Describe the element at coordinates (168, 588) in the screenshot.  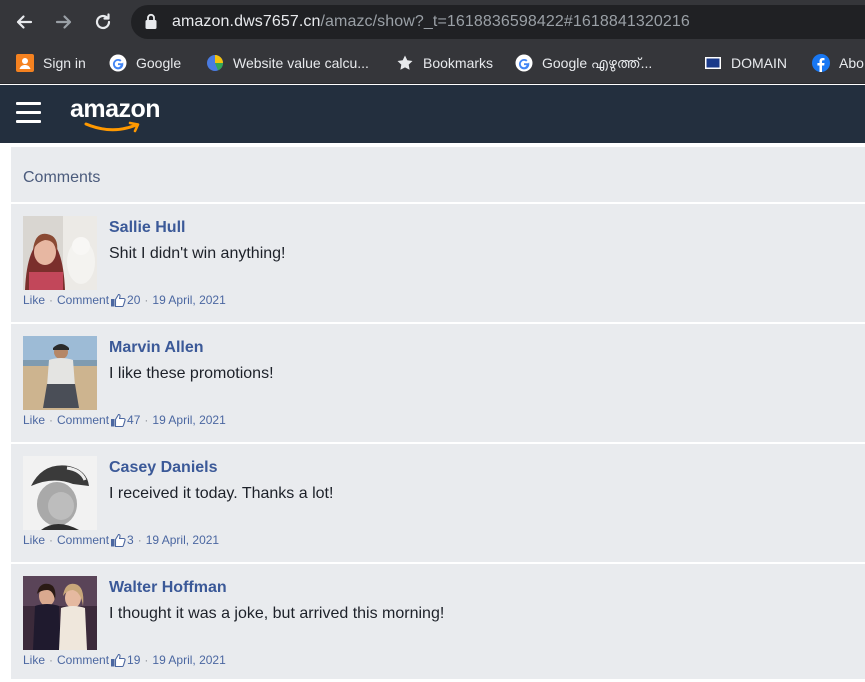
I see `commenter-name: Walter Hoffman` at that location.